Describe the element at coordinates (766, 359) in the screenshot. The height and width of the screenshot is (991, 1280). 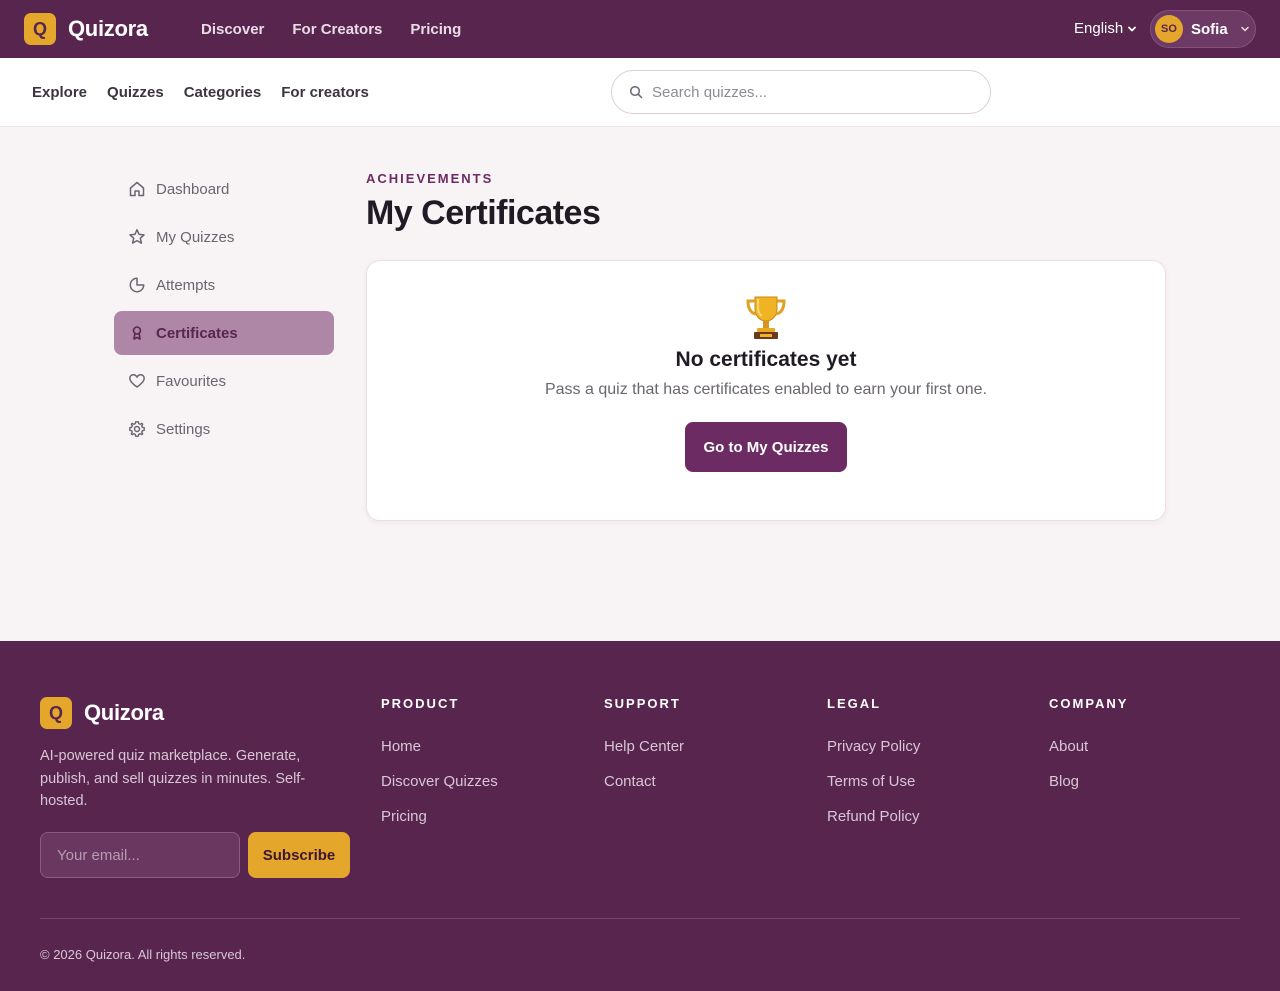
I see `empty-state-title: No certificates yet` at that location.